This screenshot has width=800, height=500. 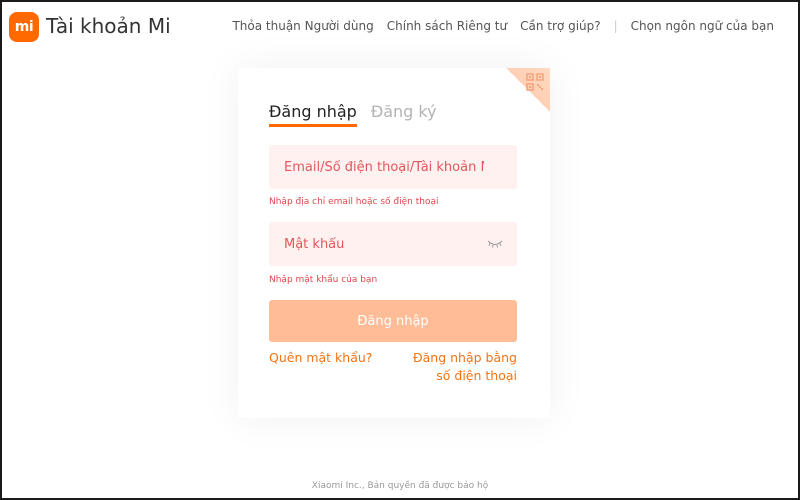 I want to click on footer-copyright: Xiaomi Inc., Bản quyền đã được bảo hộ, so click(x=400, y=486).